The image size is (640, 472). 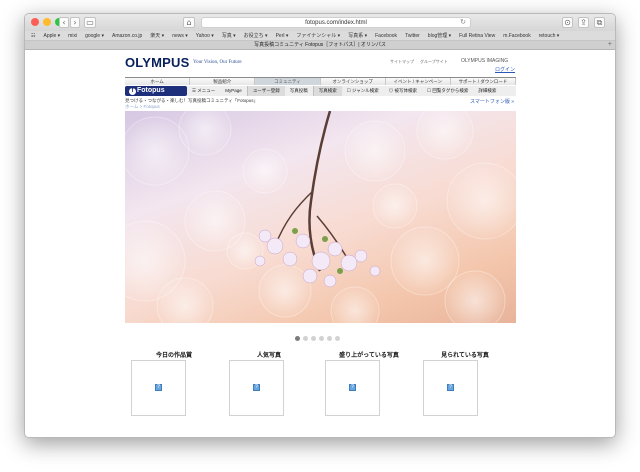 I want to click on address-bar: fotopus.com/index.html ↻, so click(x=336, y=22).